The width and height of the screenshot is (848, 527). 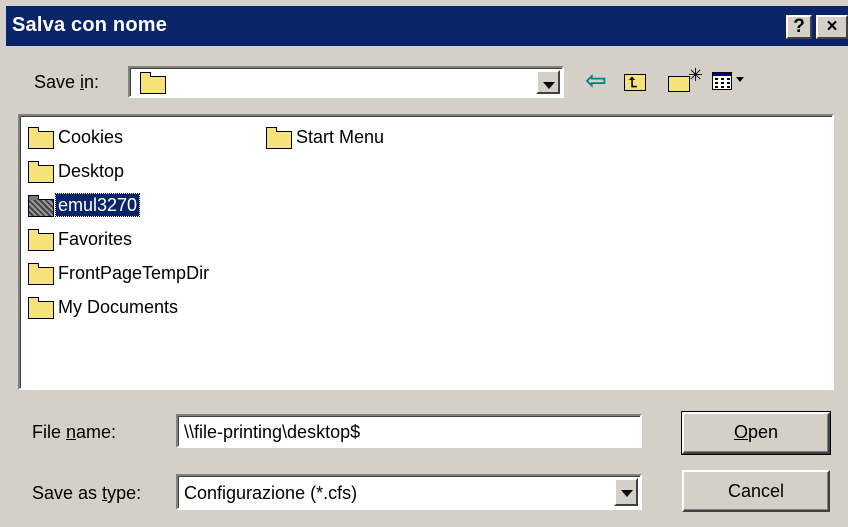 I want to click on save-as-type-dropdown: Configurazione (*.cfs), so click(x=409, y=492).